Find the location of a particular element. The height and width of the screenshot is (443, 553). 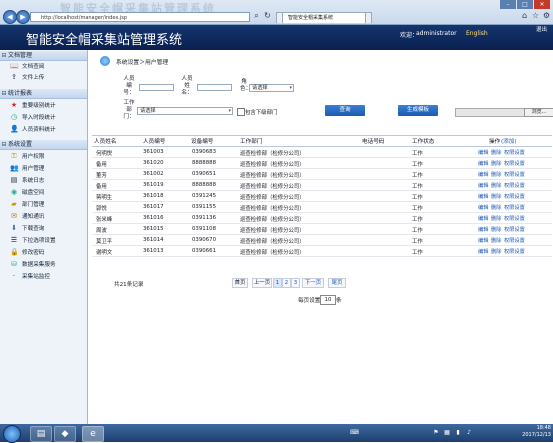

sidebar-item-dropdown-settings: ☰ 下拉选项设置 is located at coordinates (48, 240).